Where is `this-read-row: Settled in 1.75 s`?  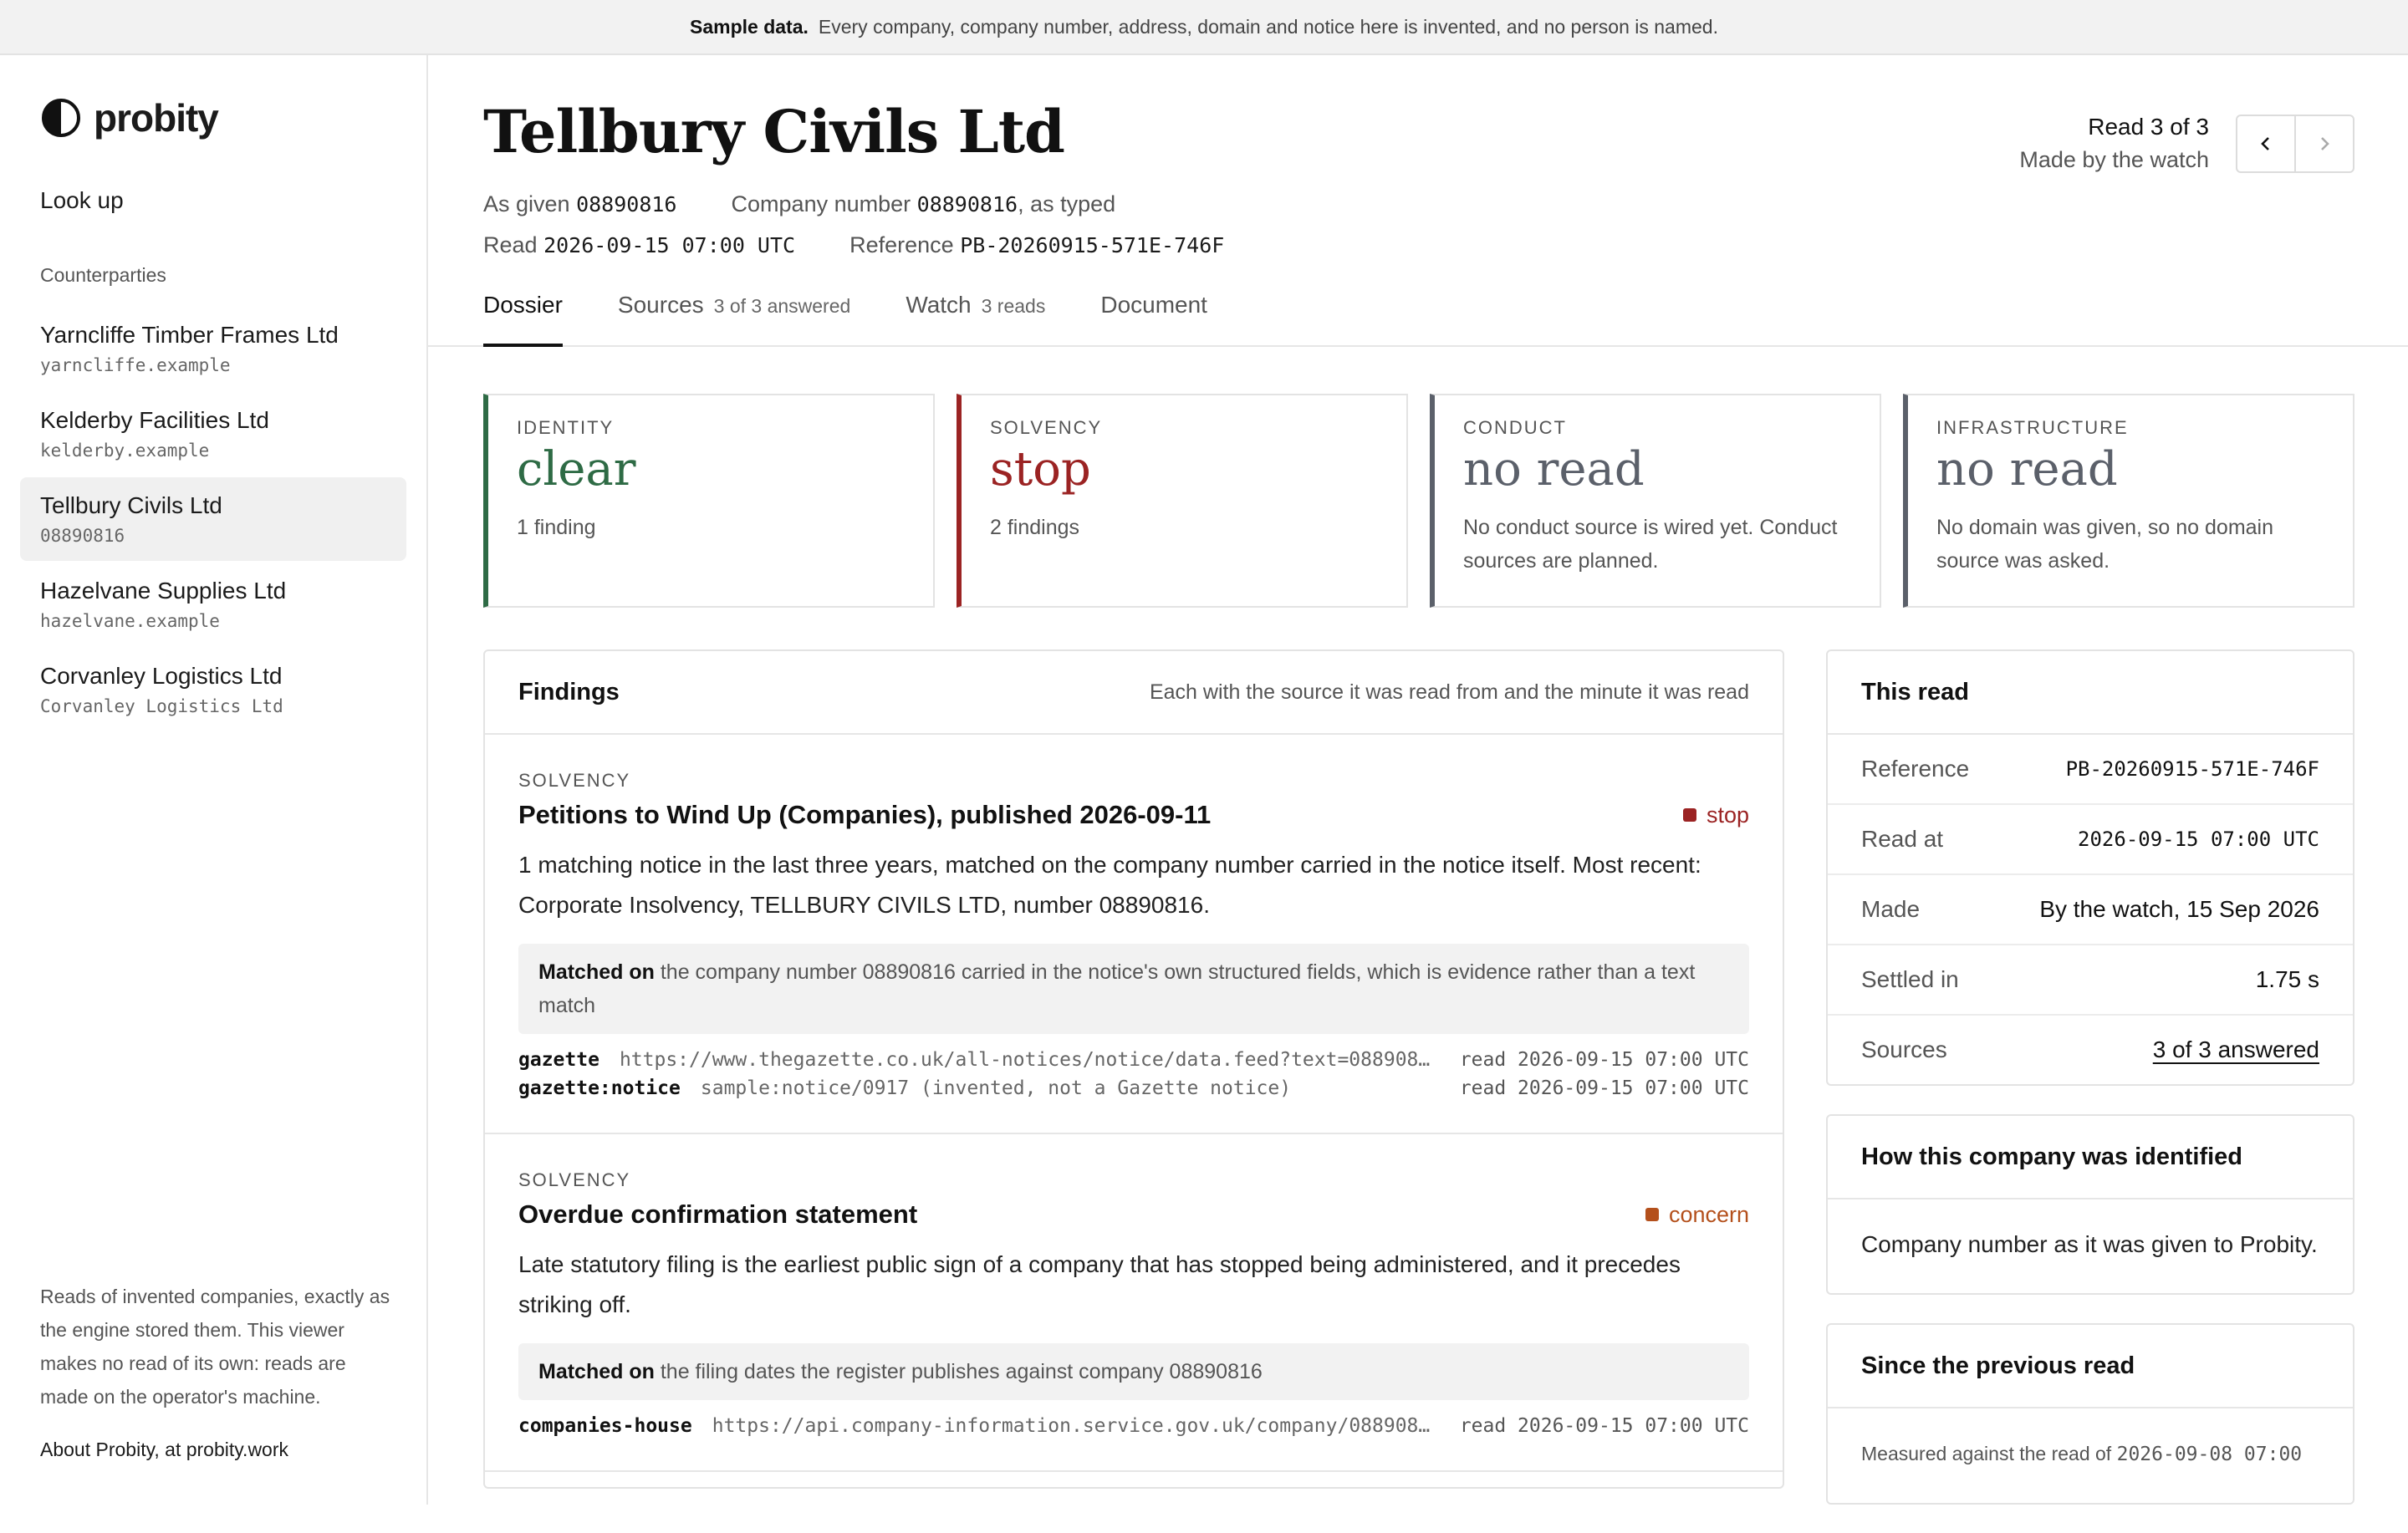 this-read-row: Settled in 1.75 s is located at coordinates (2090, 980).